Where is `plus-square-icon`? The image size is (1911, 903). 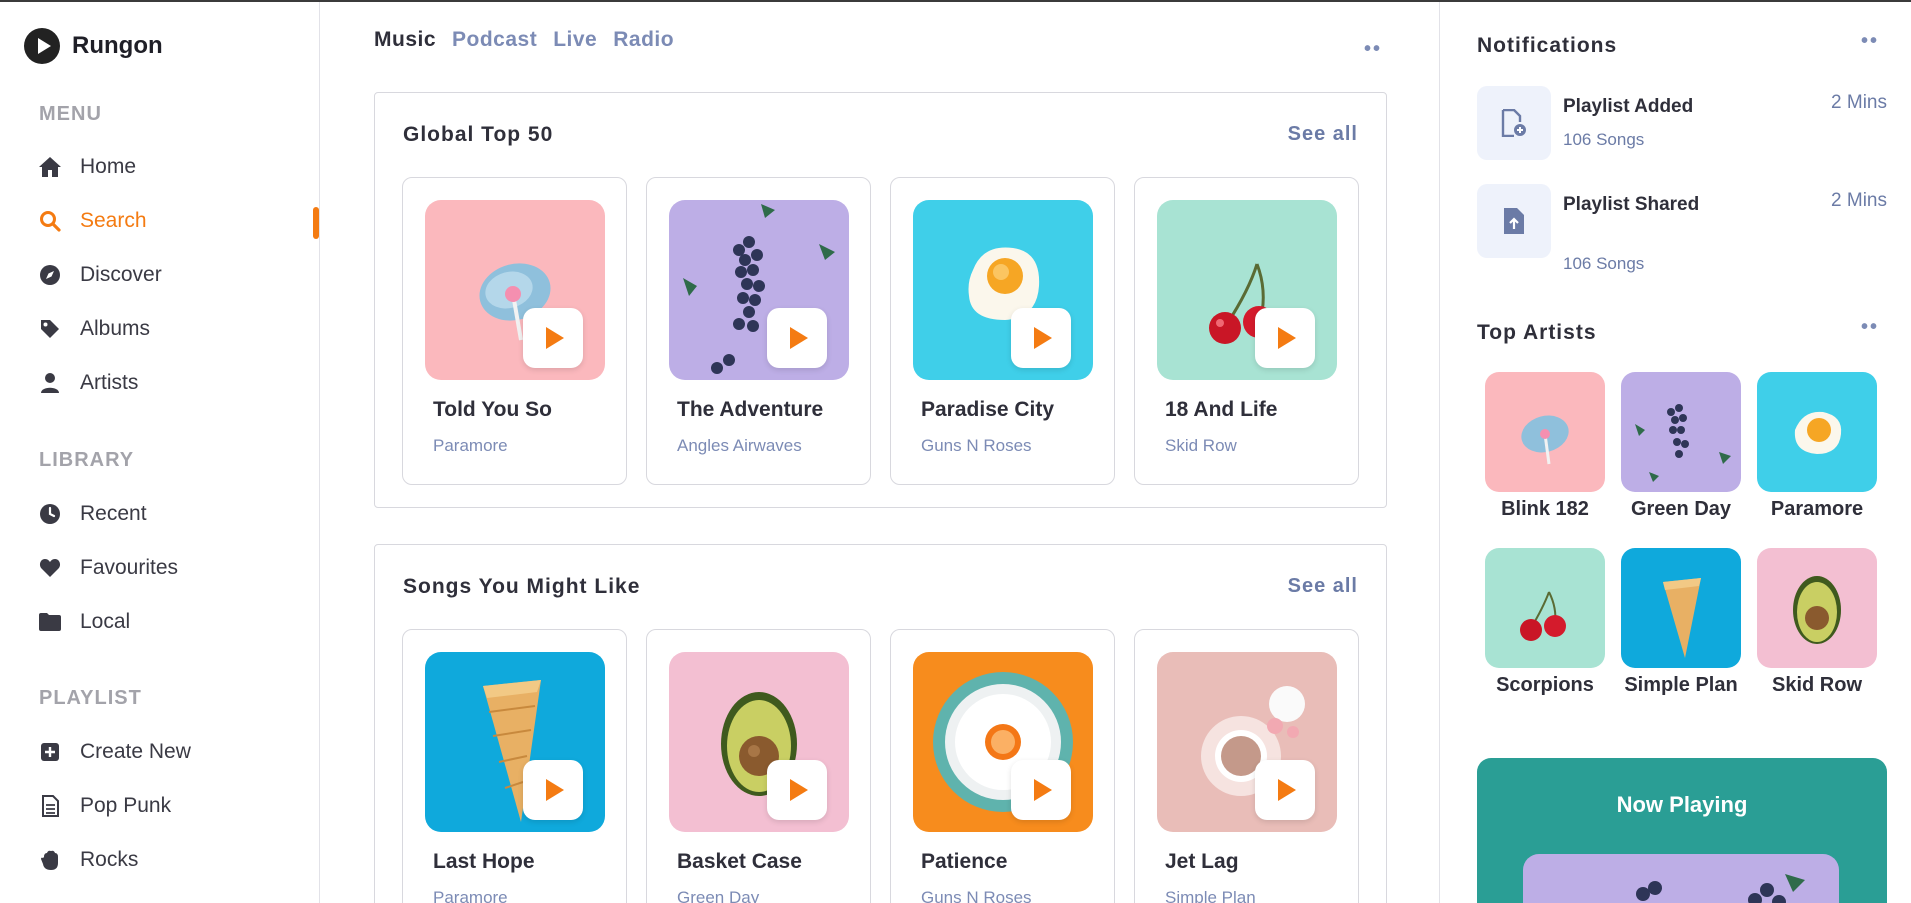
plus-square-icon is located at coordinates (50, 752).